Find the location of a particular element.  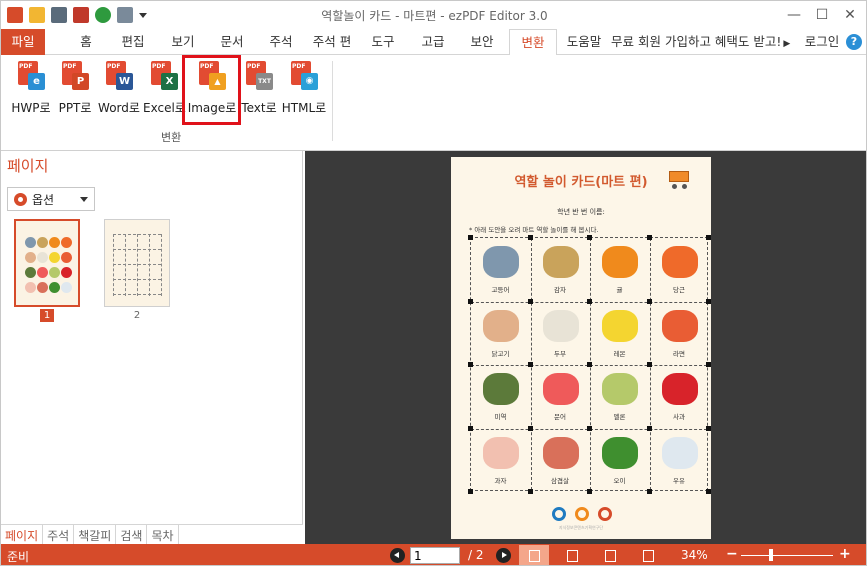

zoom-slider-track is located at coordinates (787, 555).